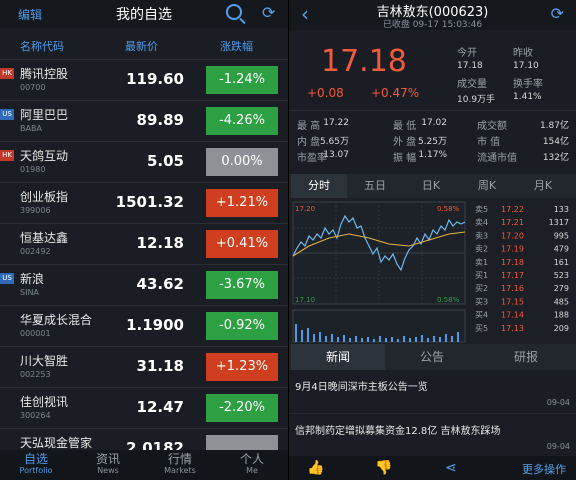 This screenshot has width=576, height=480. I want to click on order-price: 17.20, so click(512, 235).